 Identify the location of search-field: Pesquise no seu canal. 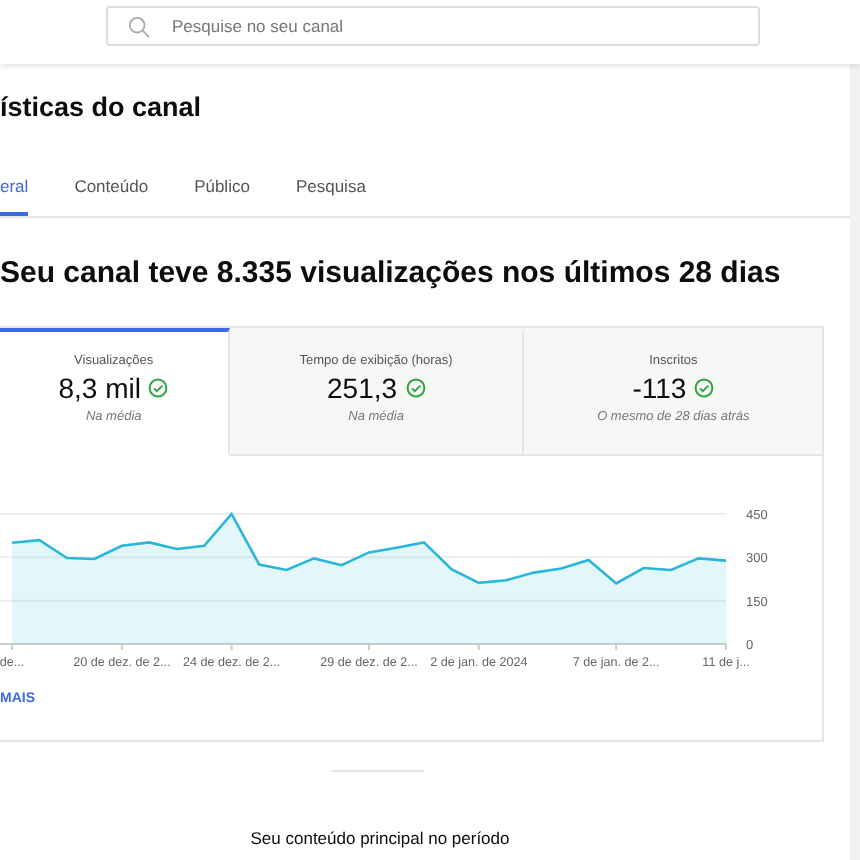
(433, 26).